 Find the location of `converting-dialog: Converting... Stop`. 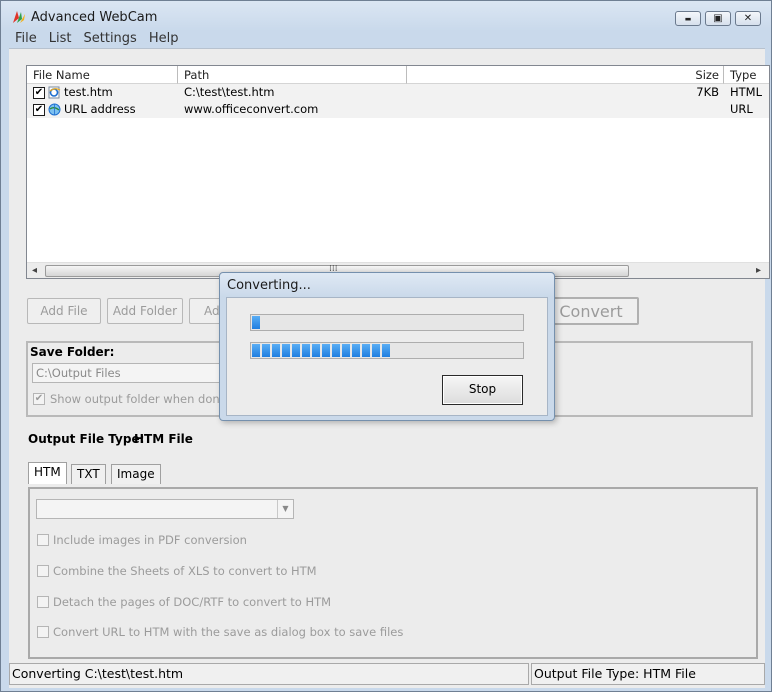

converting-dialog: Converting... Stop is located at coordinates (387, 346).